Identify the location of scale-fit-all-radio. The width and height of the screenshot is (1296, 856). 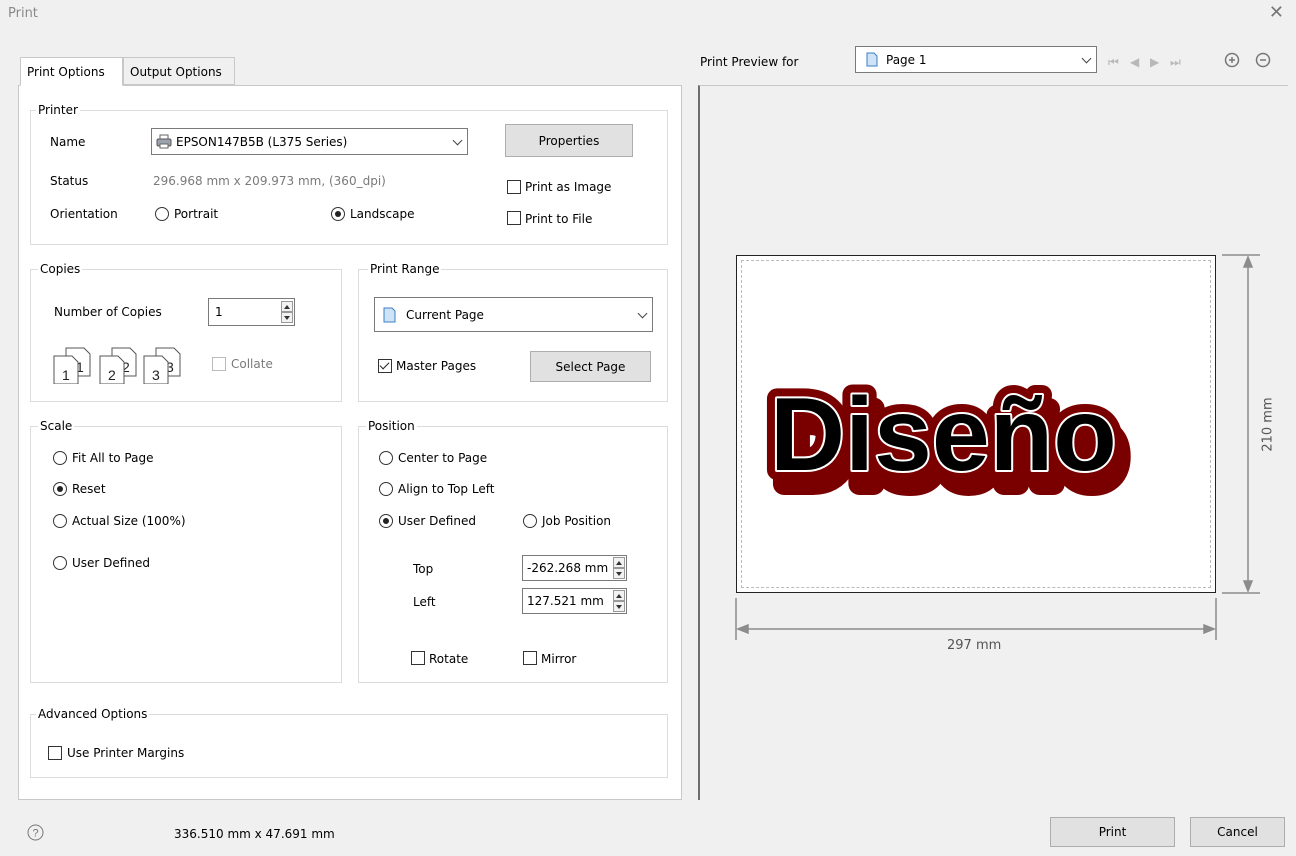
(60, 458).